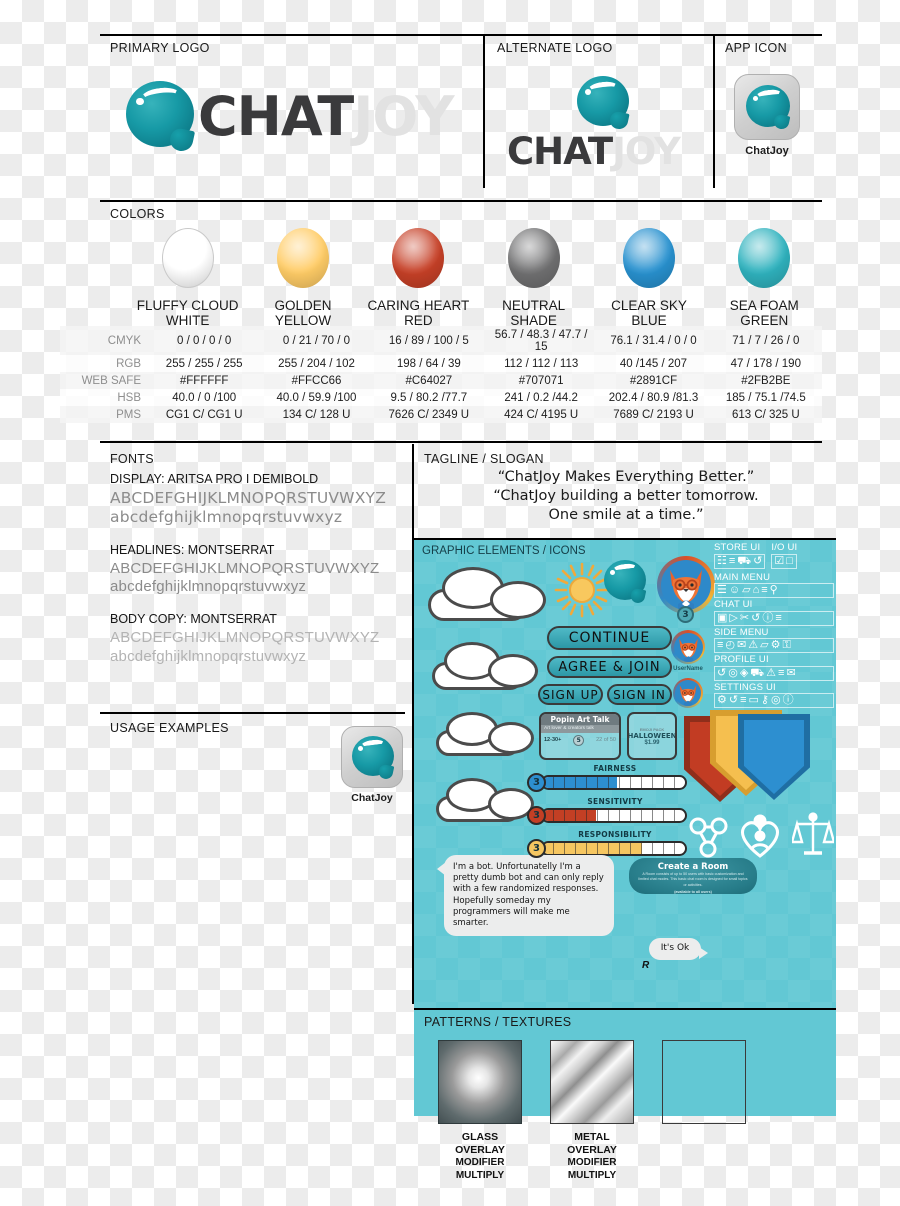  What do you see at coordinates (652, 736) in the screenshot?
I see `halloween-pack-card: EMOJI PACK HALLOWEEN $1.99` at bounding box center [652, 736].